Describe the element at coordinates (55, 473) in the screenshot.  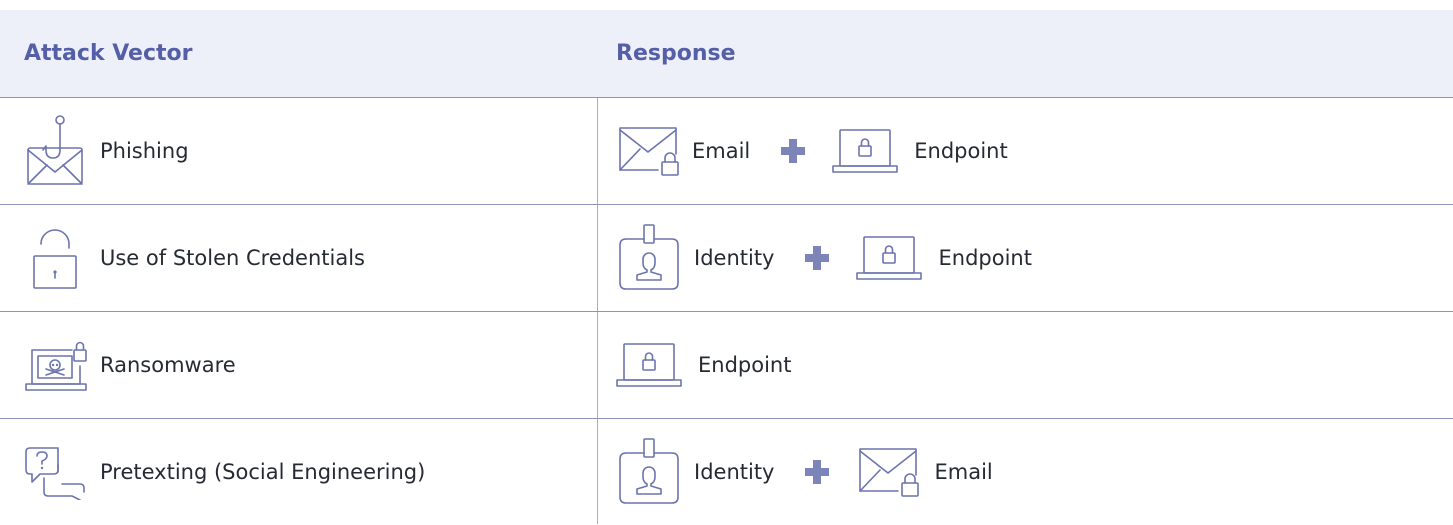
I see `chat-question-icon` at that location.